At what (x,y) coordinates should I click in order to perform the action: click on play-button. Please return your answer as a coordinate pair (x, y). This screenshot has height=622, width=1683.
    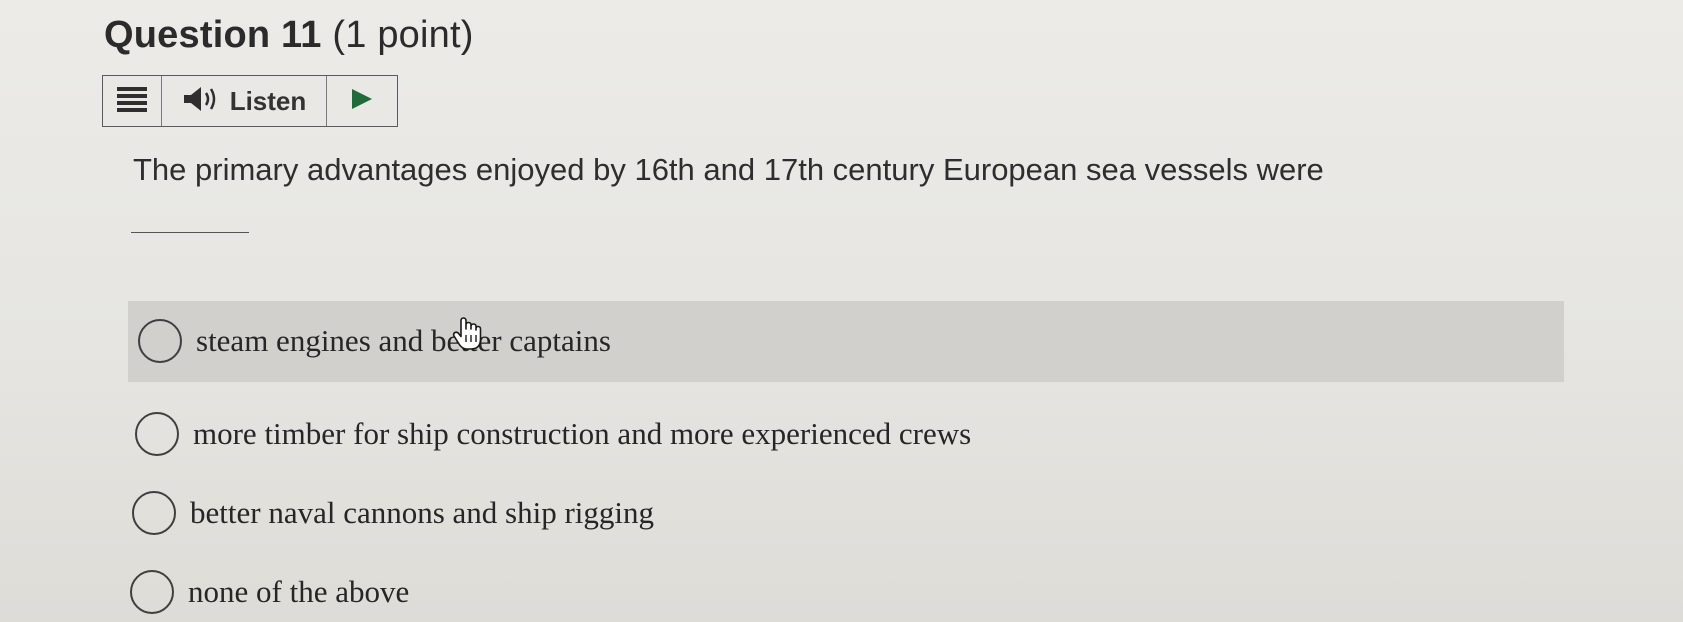
    Looking at the image, I should click on (362, 101).